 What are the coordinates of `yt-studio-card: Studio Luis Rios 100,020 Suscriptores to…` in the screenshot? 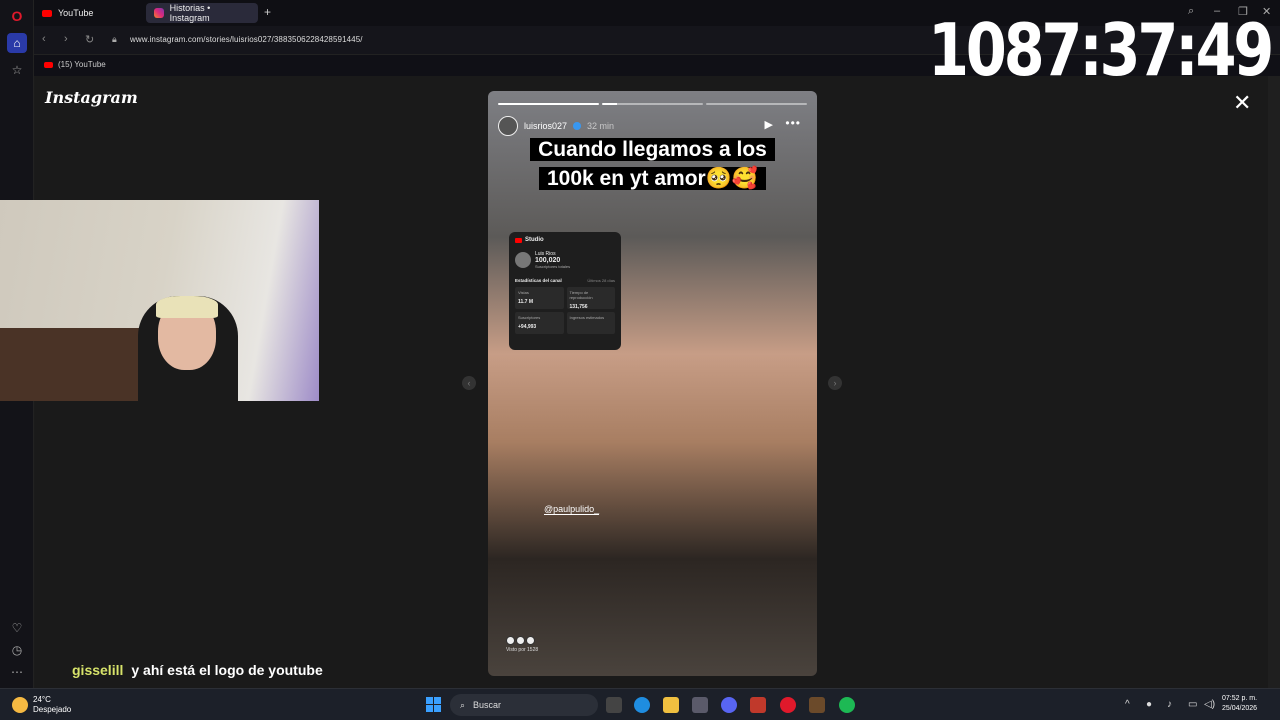 It's located at (565, 291).